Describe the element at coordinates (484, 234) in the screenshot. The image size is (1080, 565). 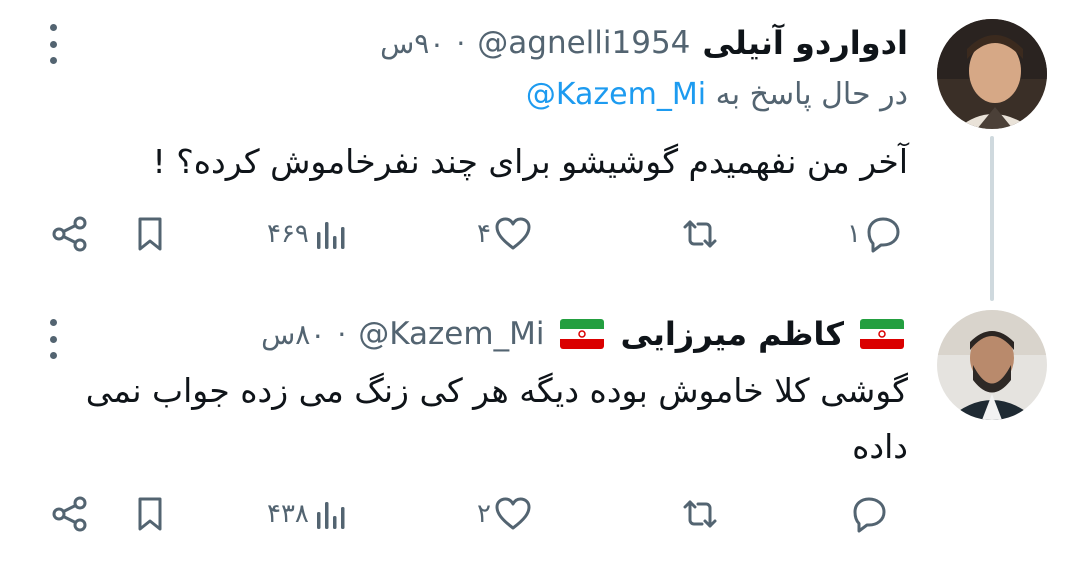
I see `likes-count: ۴` at that location.